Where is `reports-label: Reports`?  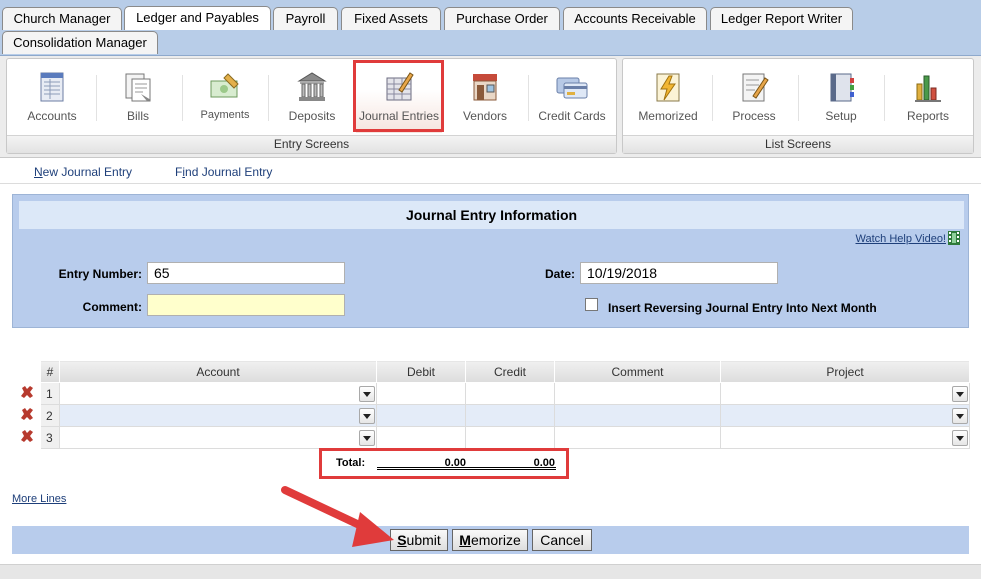 reports-label: Reports is located at coordinates (928, 116).